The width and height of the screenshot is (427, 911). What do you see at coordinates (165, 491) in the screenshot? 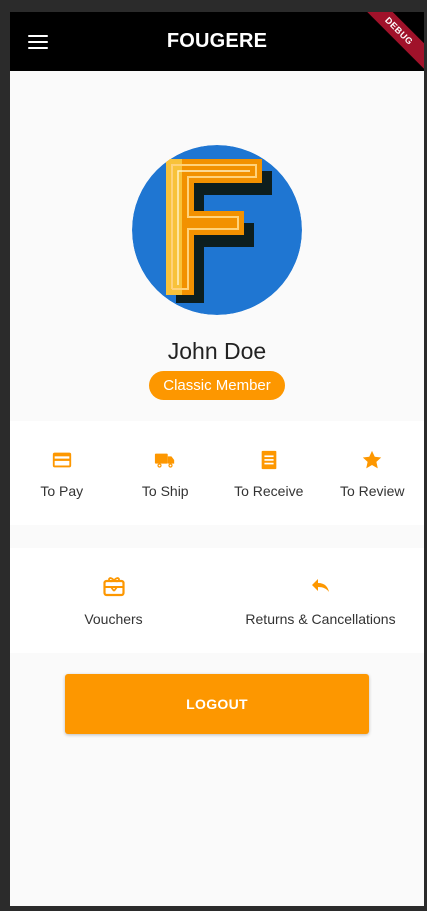
I see `to-ship-label: To Ship` at bounding box center [165, 491].